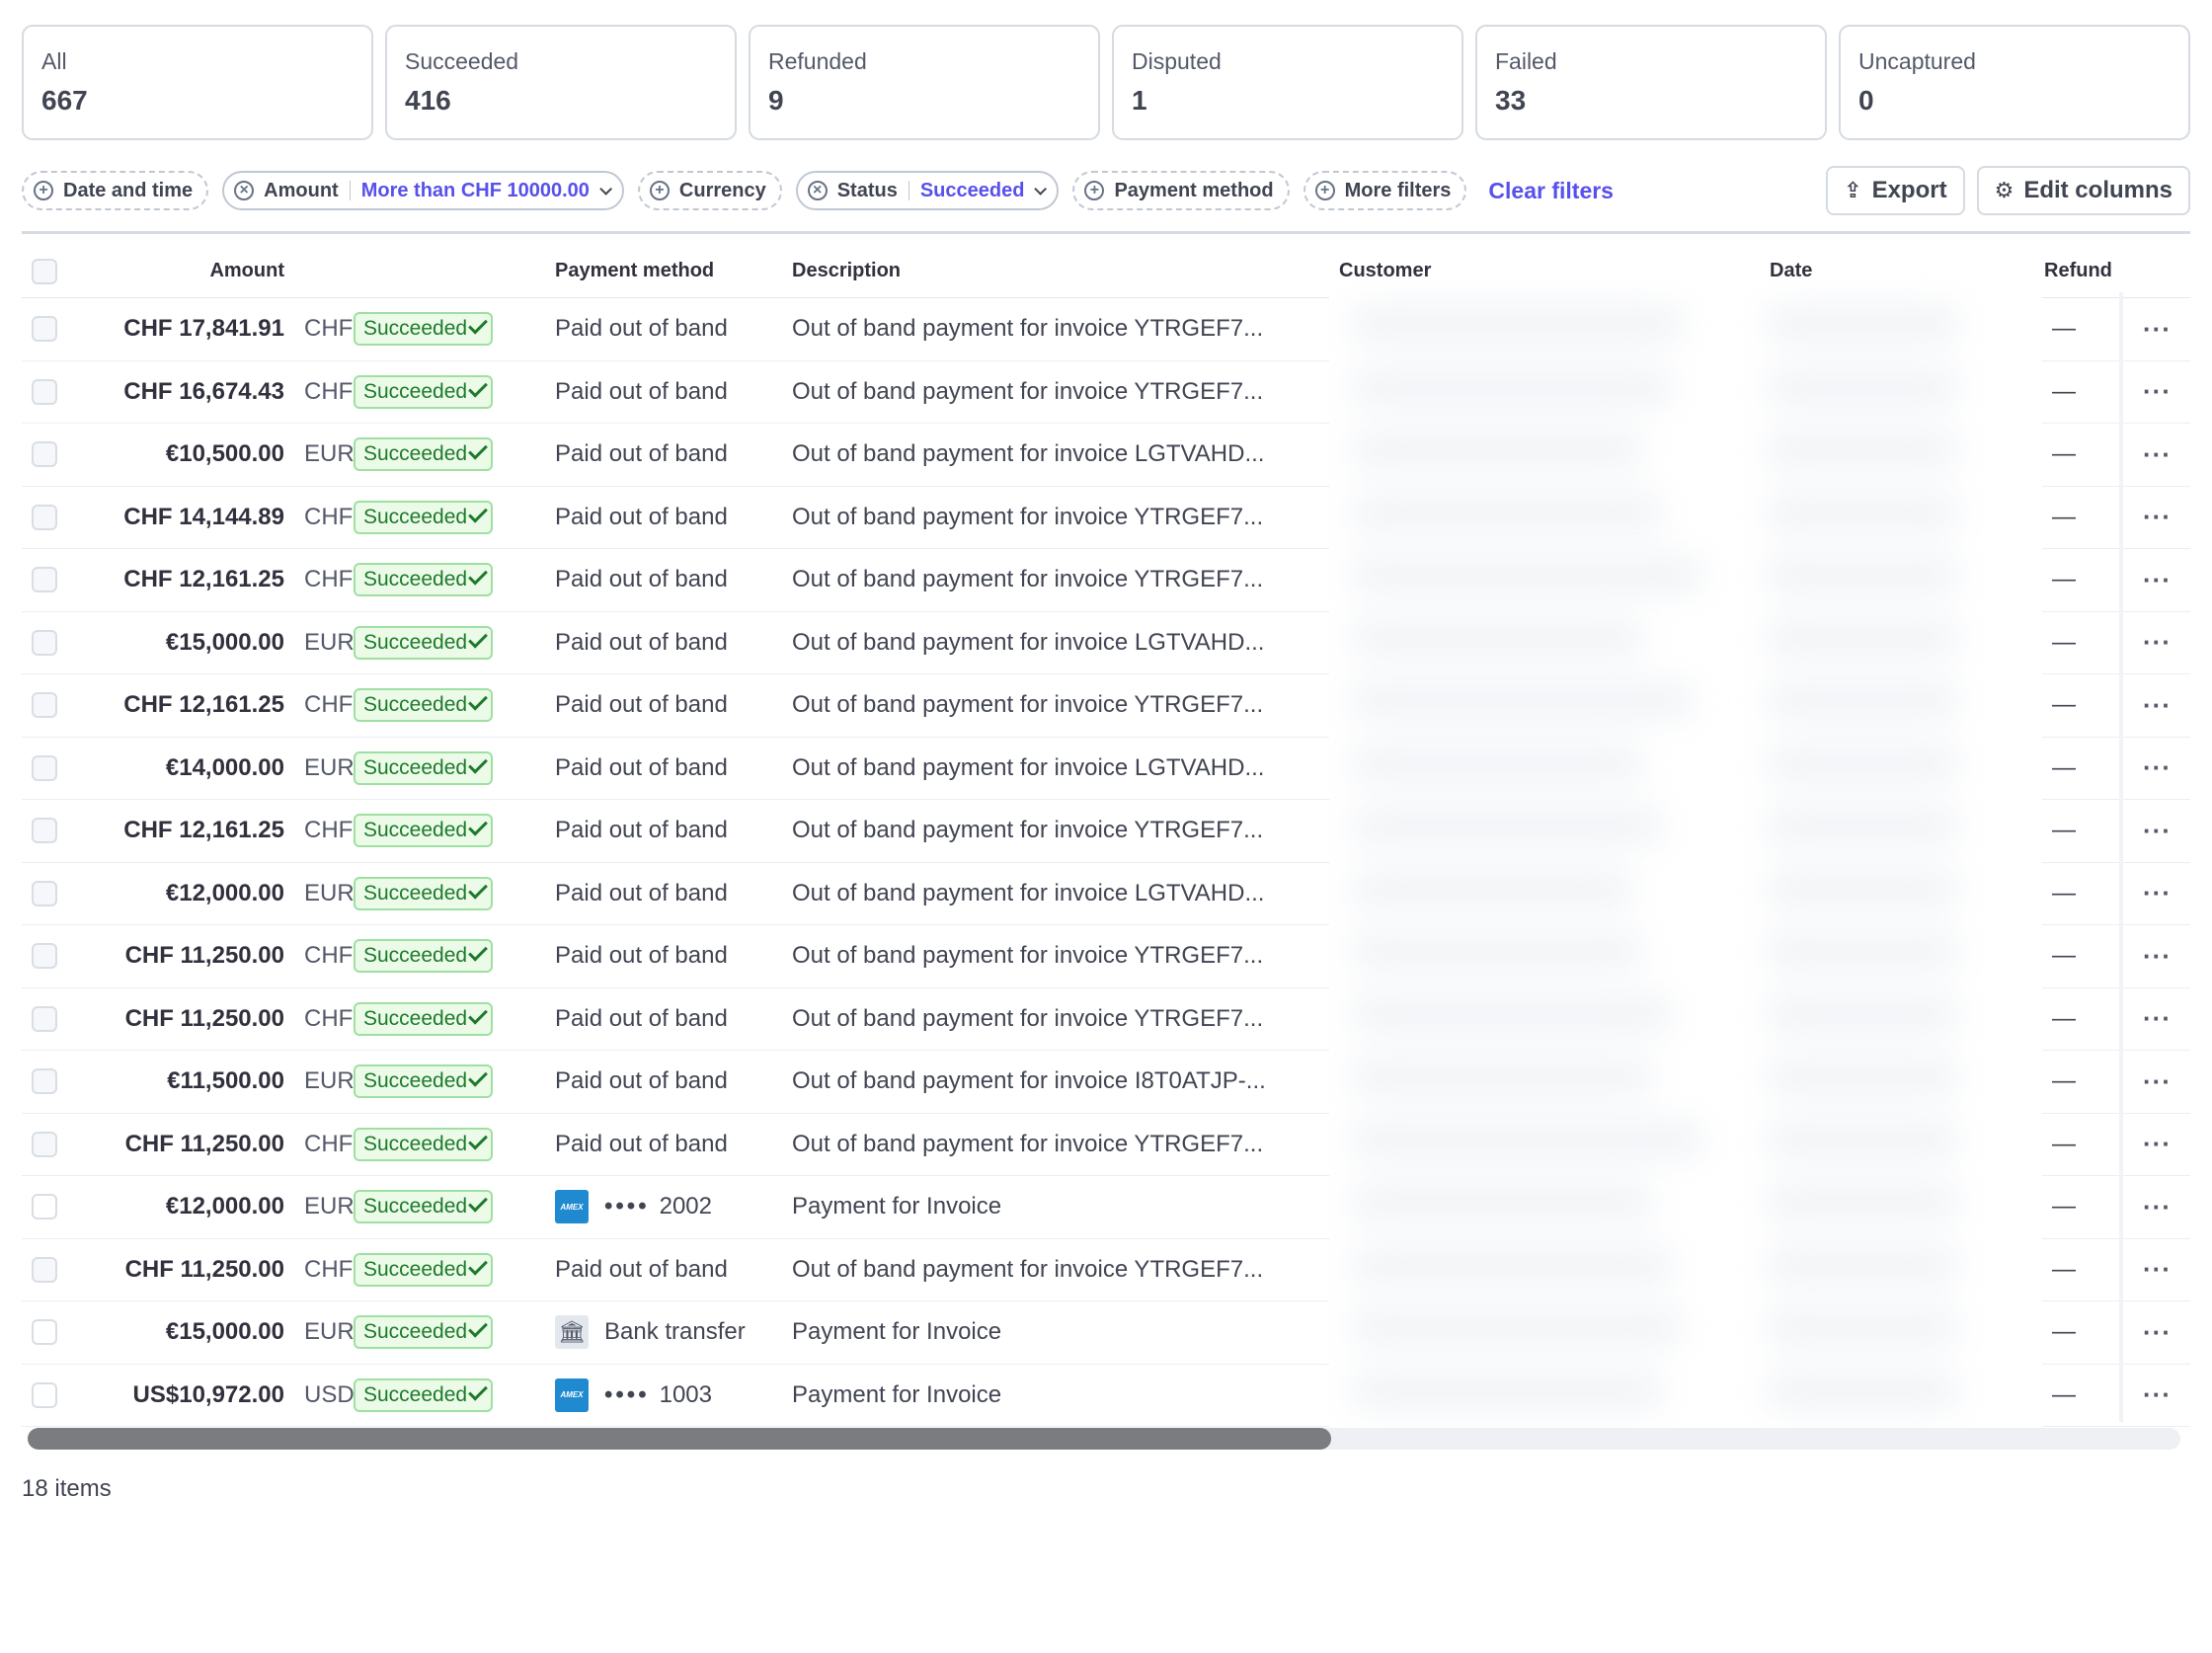 The width and height of the screenshot is (2212, 1653). I want to click on export-button: ⇪ Export, so click(1896, 190).